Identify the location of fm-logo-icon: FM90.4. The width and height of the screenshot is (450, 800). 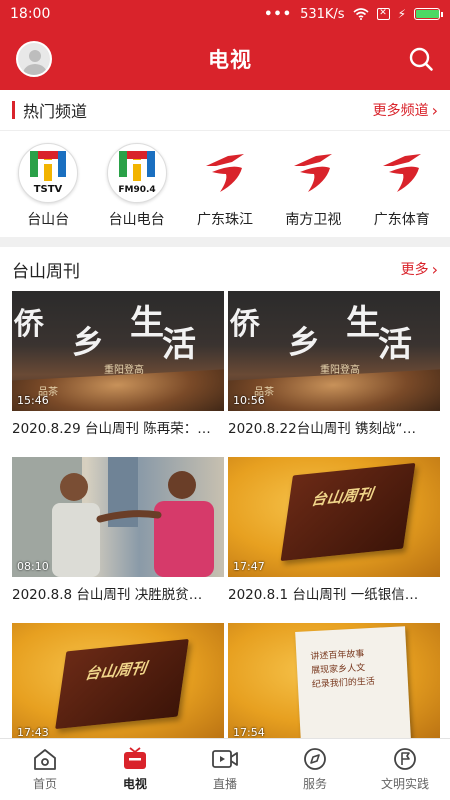
(136, 173).